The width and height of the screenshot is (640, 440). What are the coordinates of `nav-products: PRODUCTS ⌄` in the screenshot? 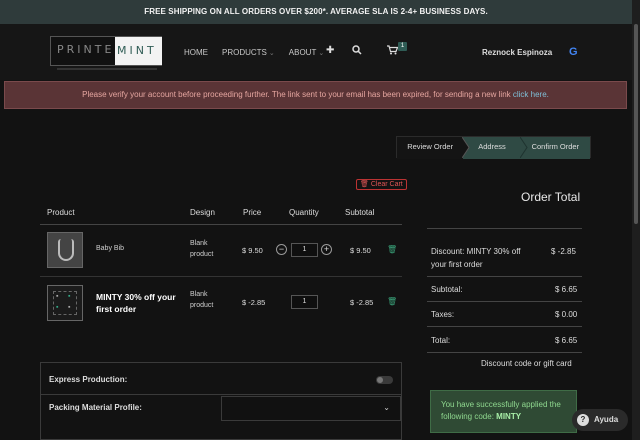 It's located at (248, 53).